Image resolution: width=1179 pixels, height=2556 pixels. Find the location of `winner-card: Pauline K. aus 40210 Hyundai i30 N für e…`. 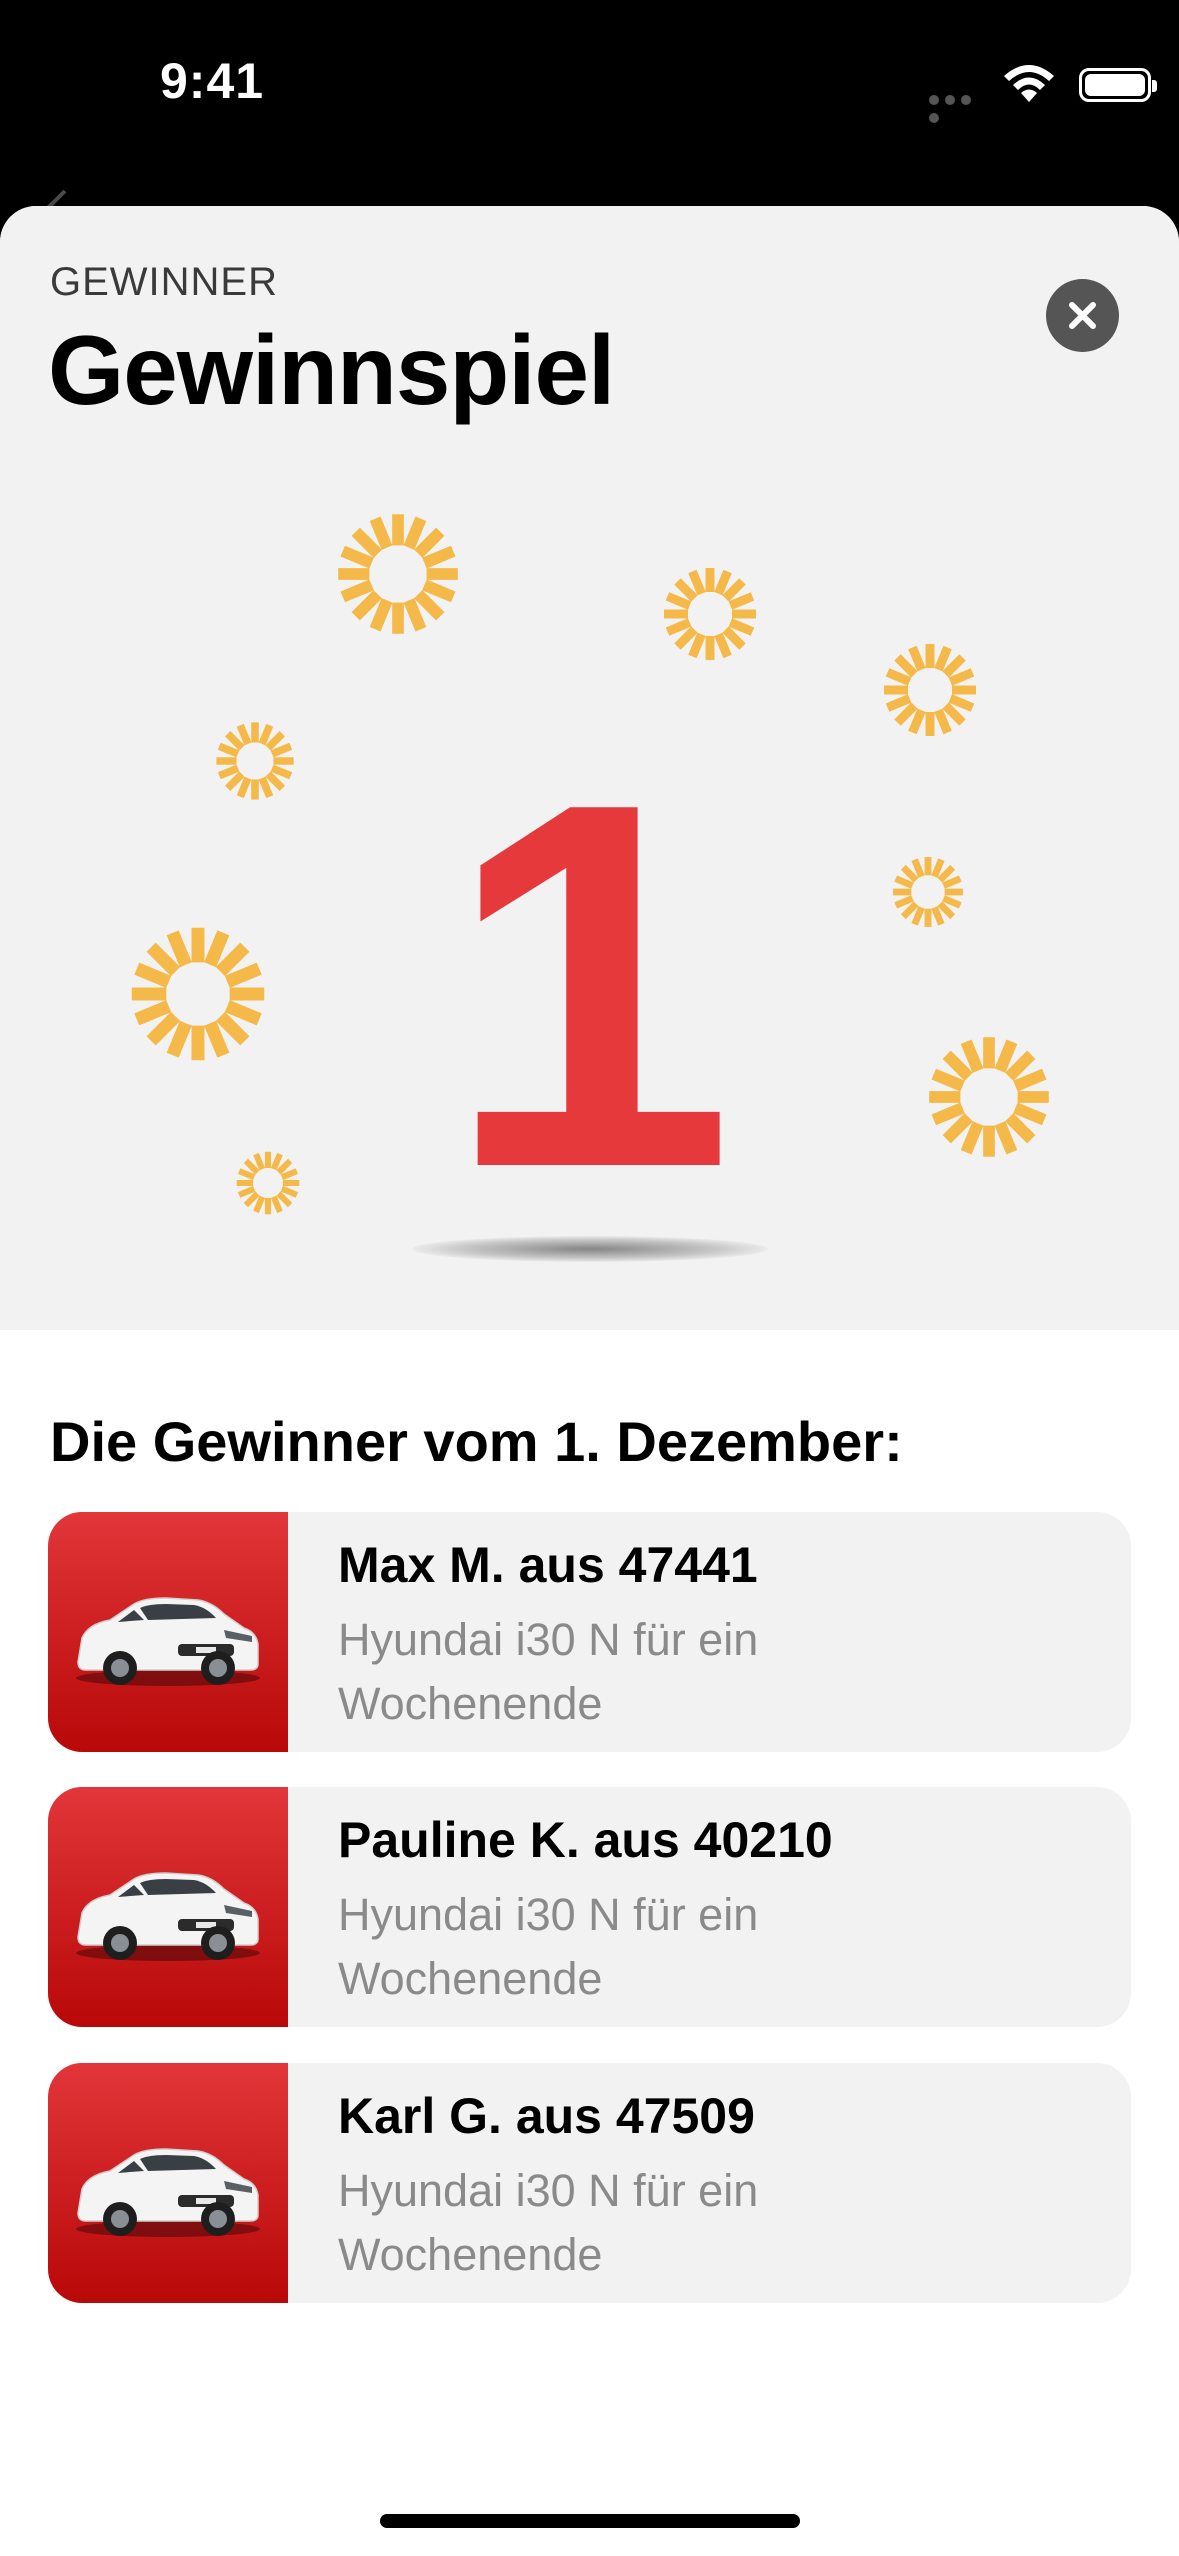

winner-card: Pauline K. aus 40210 Hyundai i30 N für e… is located at coordinates (589, 1907).